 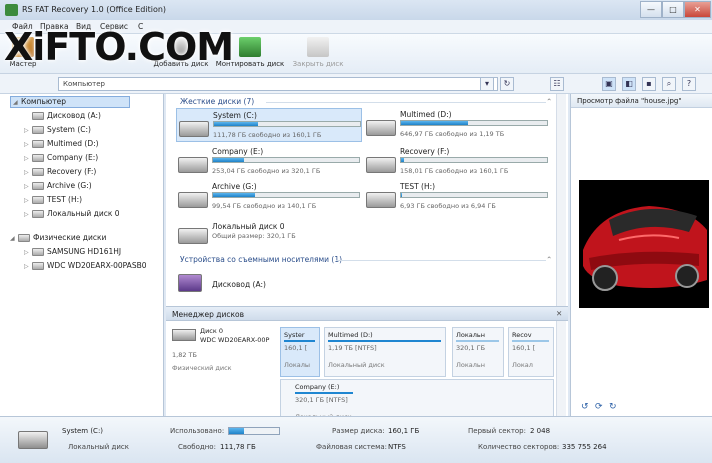 I want to click on tree-label: WDC WD20EARX-00PASB0, so click(x=97, y=265).